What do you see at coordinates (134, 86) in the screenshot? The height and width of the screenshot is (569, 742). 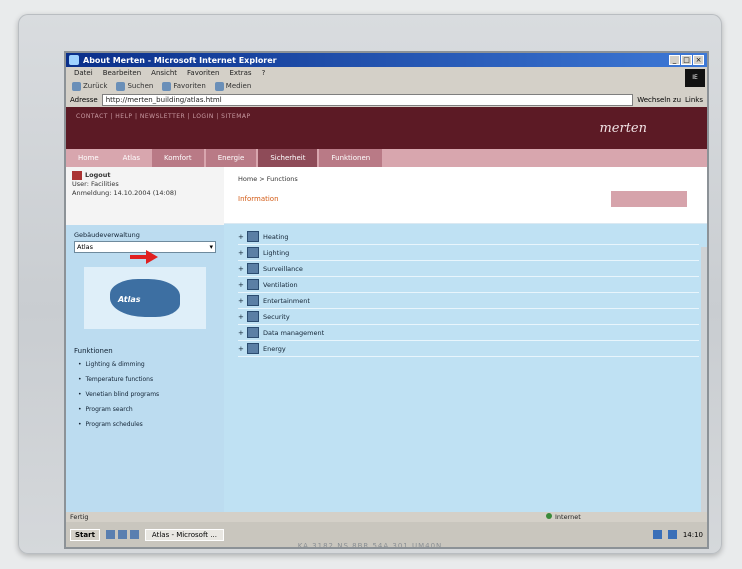 I see `search-button: Suchen` at bounding box center [134, 86].